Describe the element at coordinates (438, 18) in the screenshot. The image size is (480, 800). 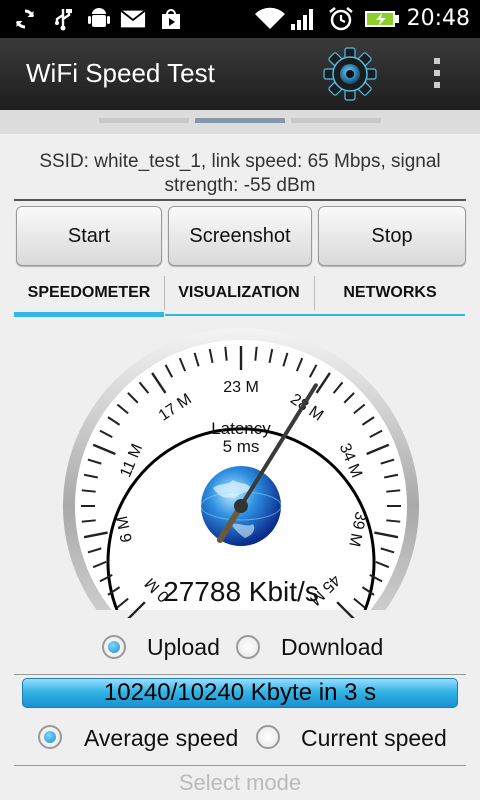
I see `clock: 20:48` at that location.